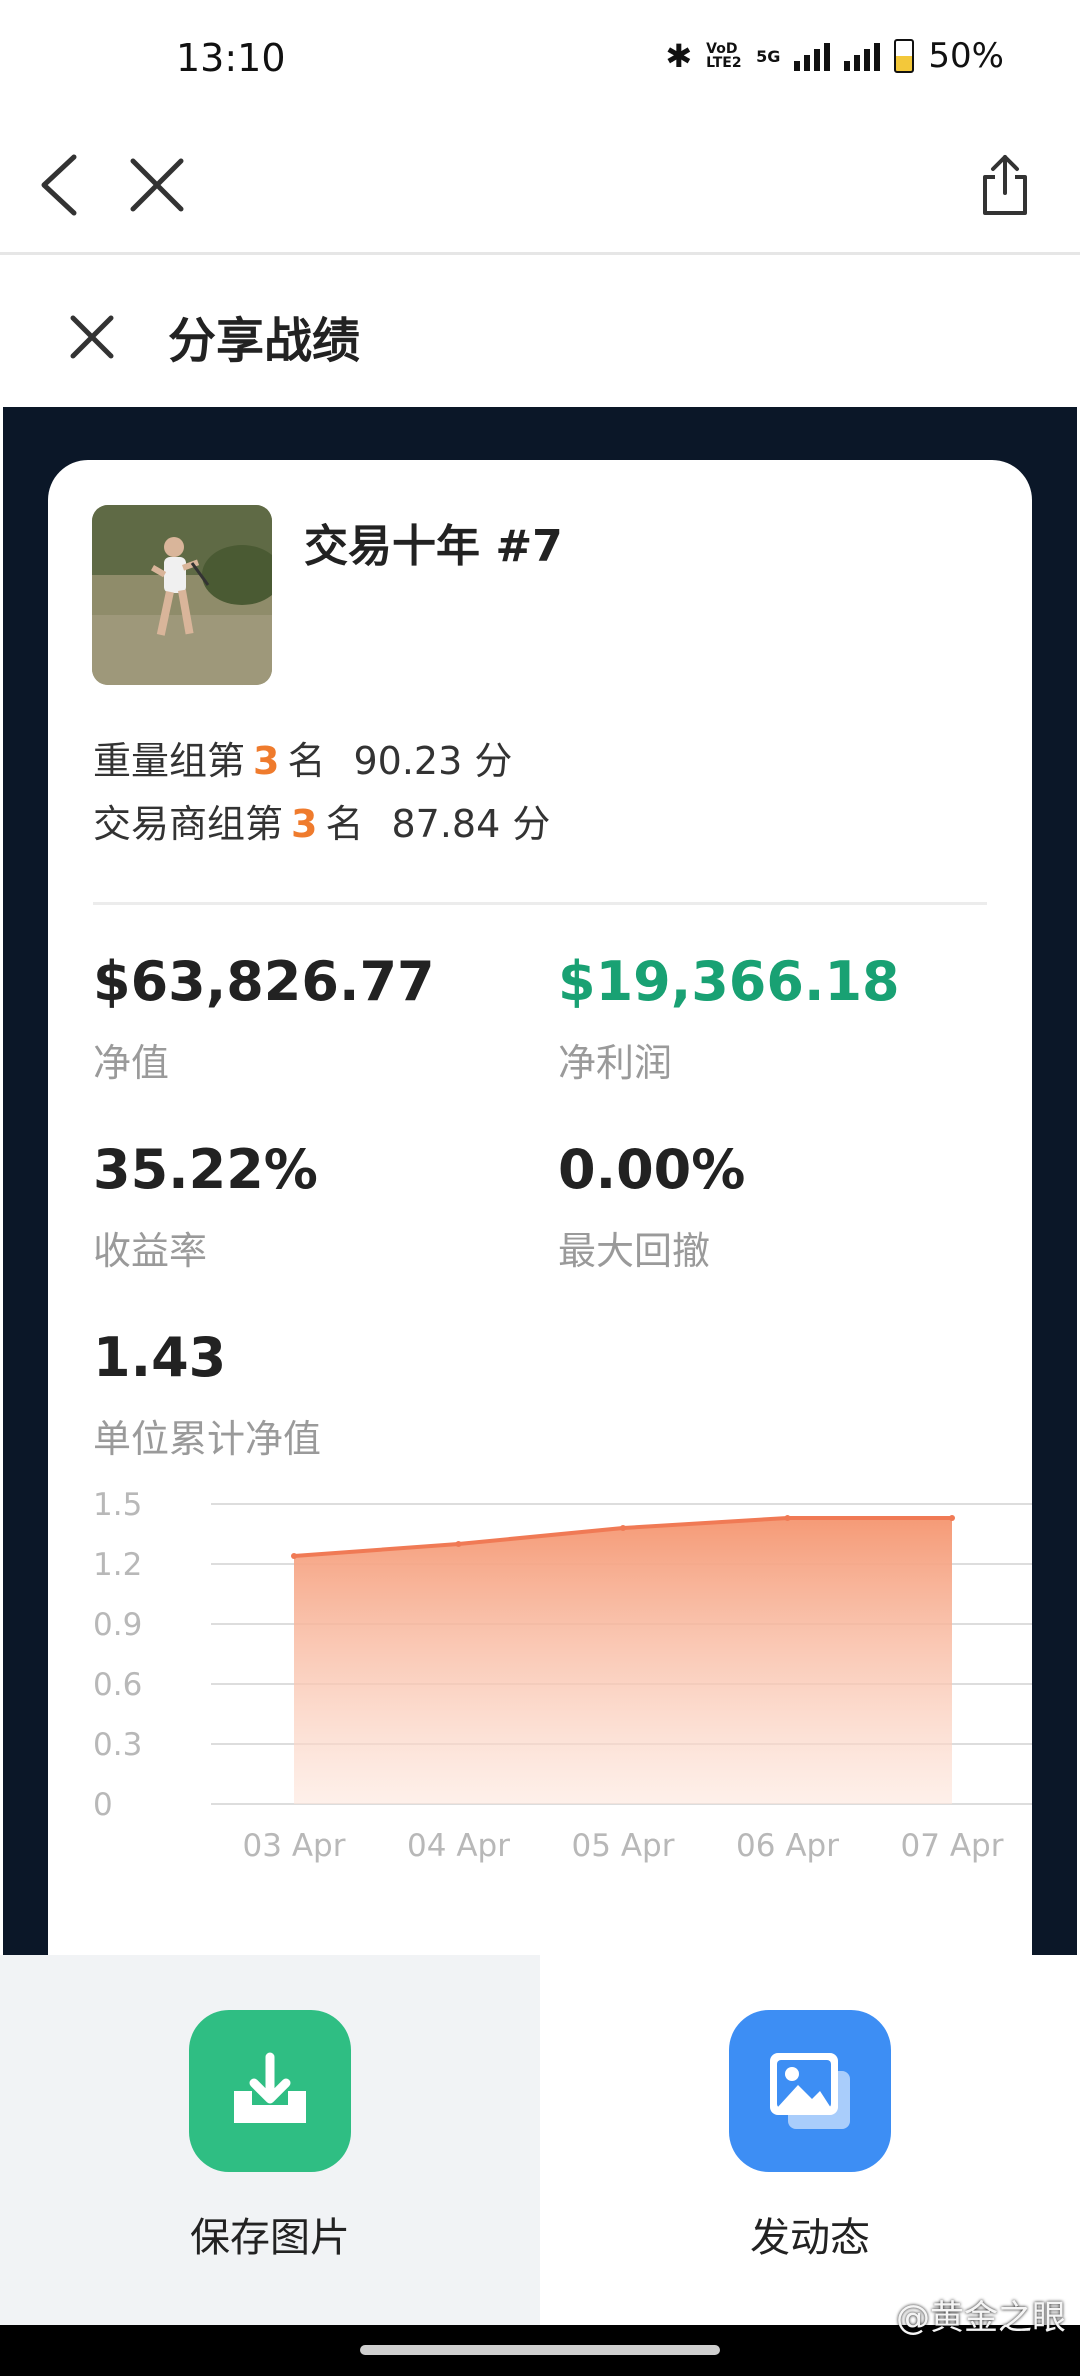  Describe the element at coordinates (182, 595) in the screenshot. I see `avatar` at that location.